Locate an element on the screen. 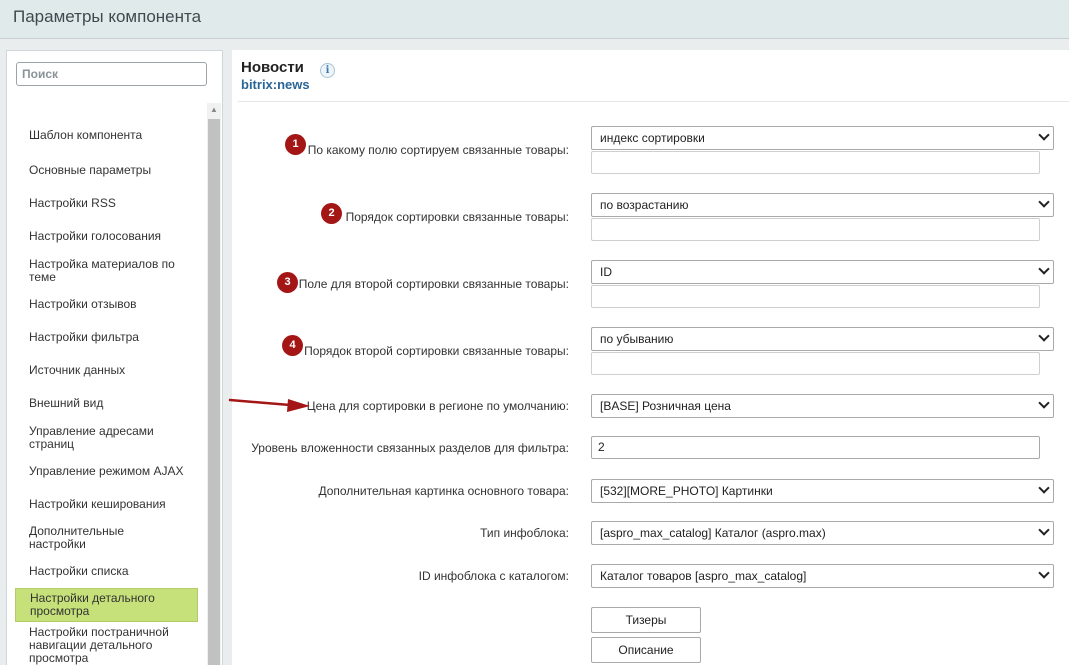 Image resolution: width=1069 pixels, height=665 pixels. sidebar-item-label: Источник данных is located at coordinates (77, 370).